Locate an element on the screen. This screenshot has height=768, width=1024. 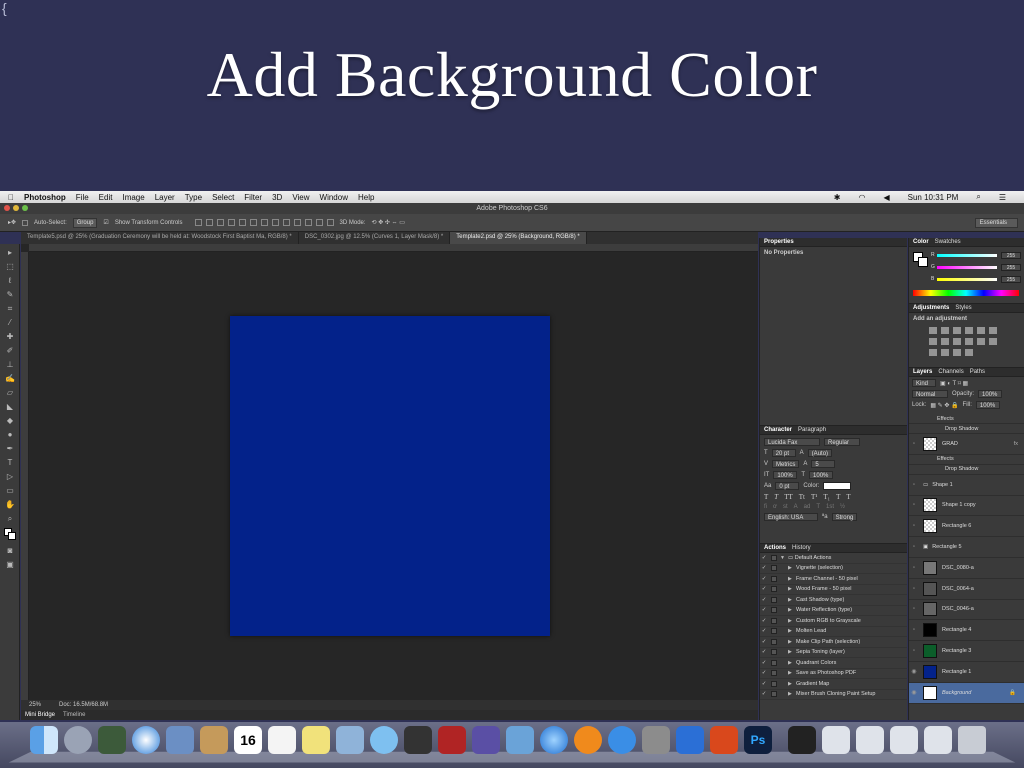
faux-italic-button: T is located at coordinates (776, 497).